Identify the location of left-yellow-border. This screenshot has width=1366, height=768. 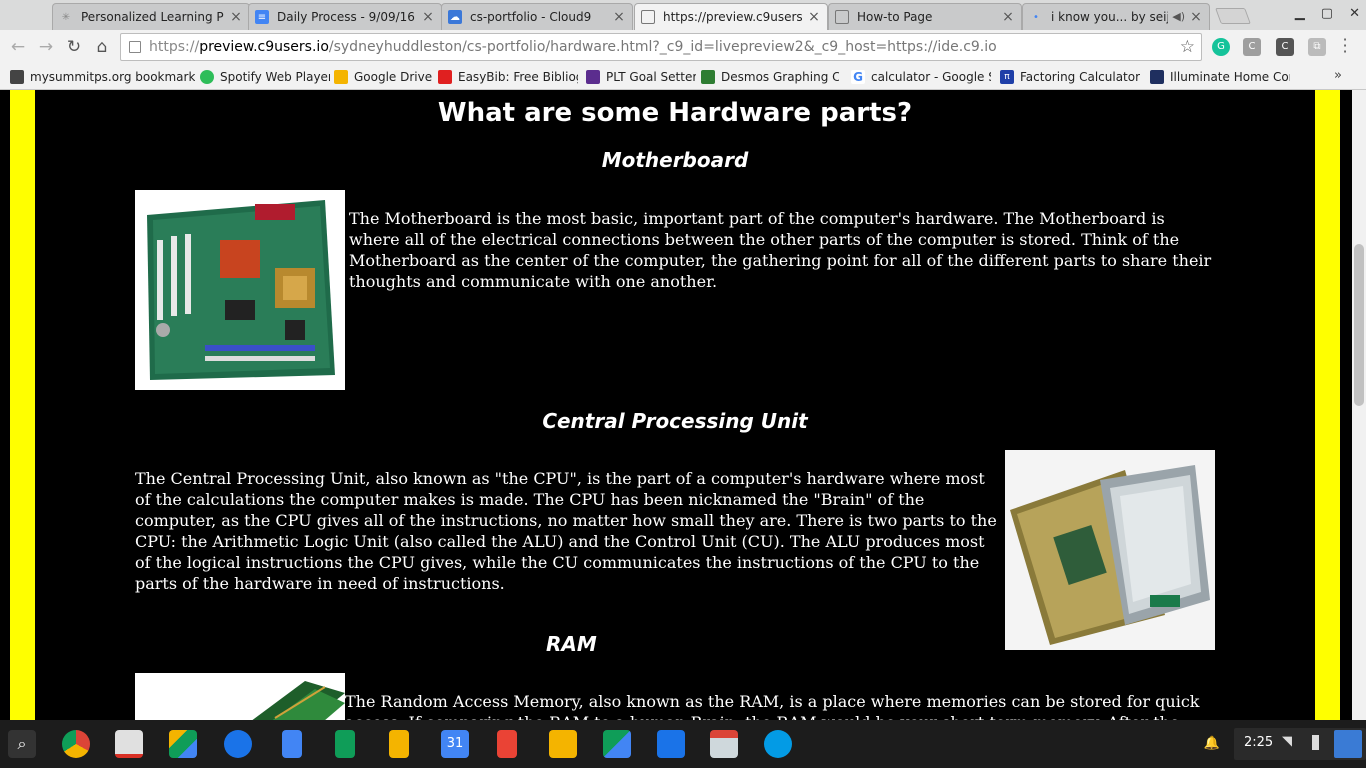
(22, 405).